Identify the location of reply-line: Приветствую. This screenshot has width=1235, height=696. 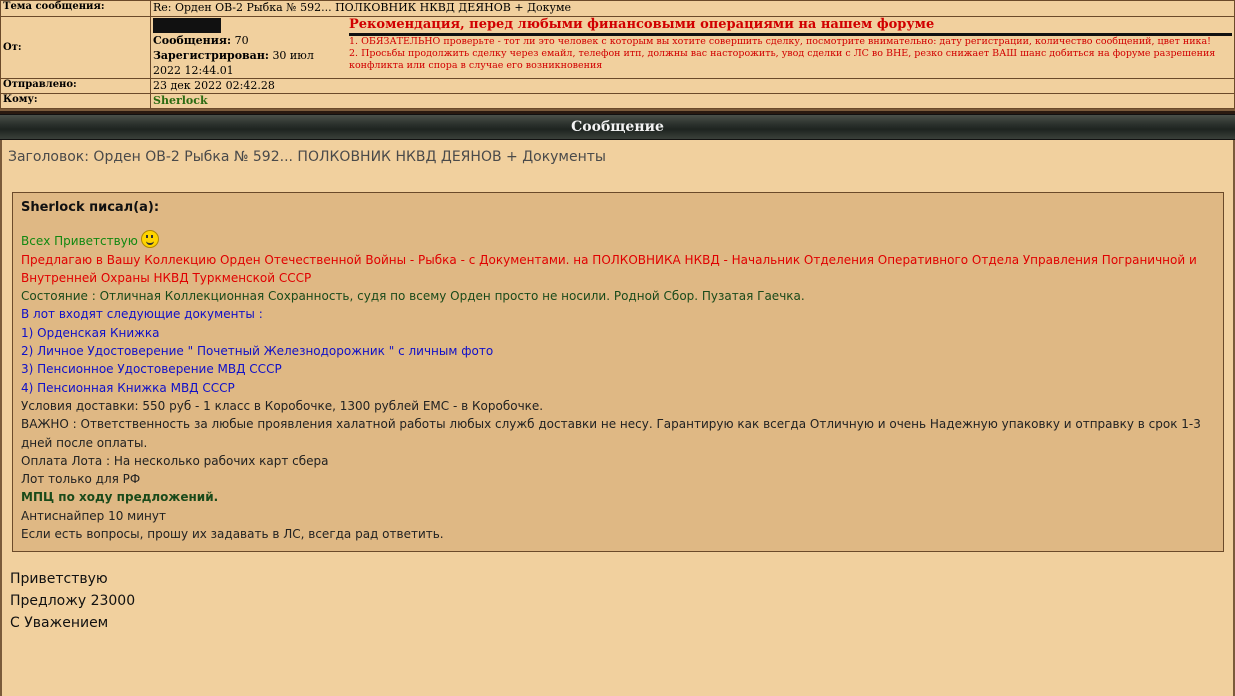
(59, 579).